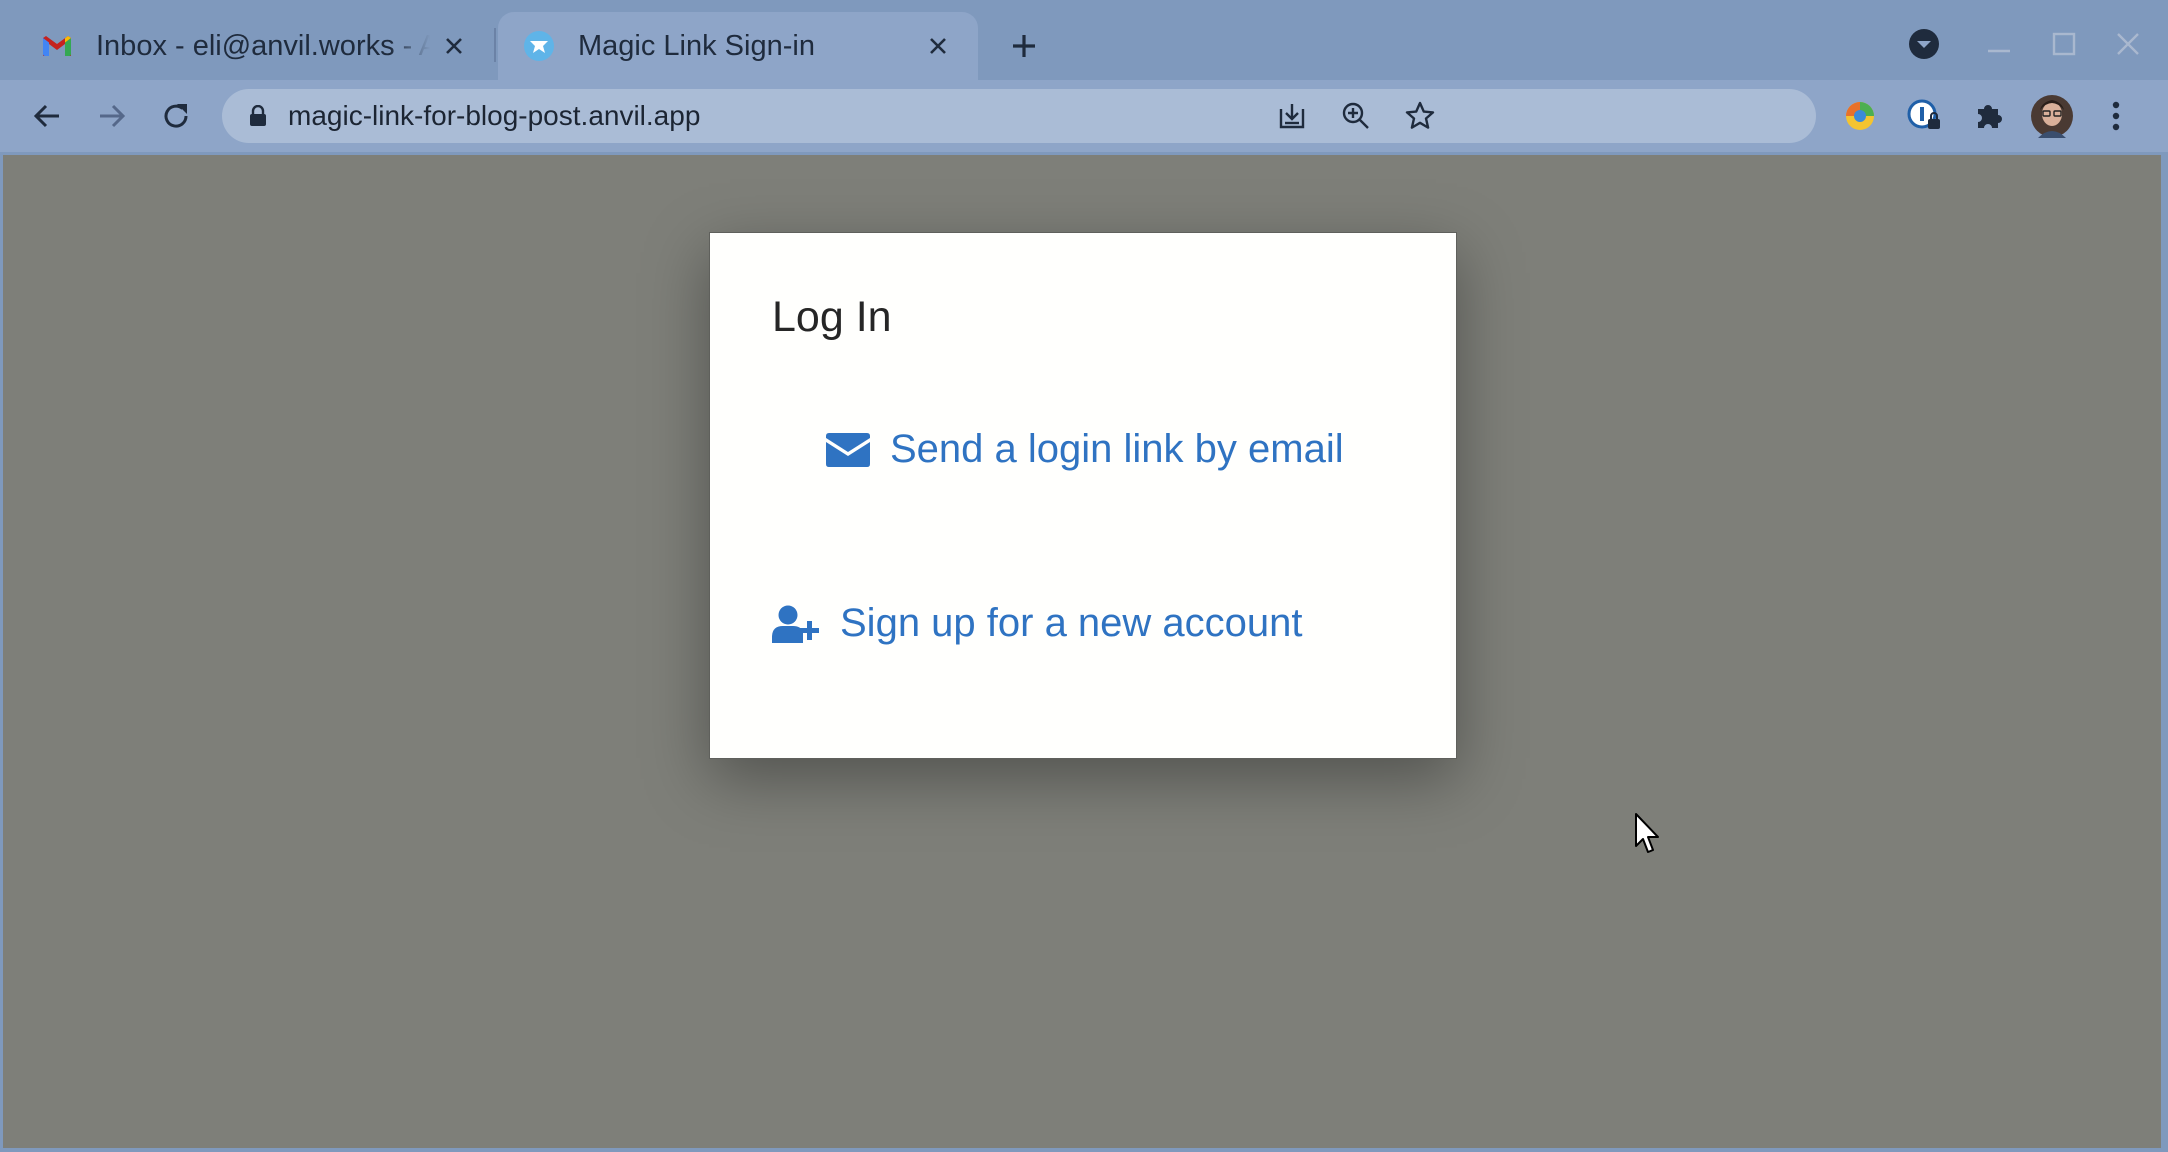  I want to click on tab-search-icon, so click(1924, 44).